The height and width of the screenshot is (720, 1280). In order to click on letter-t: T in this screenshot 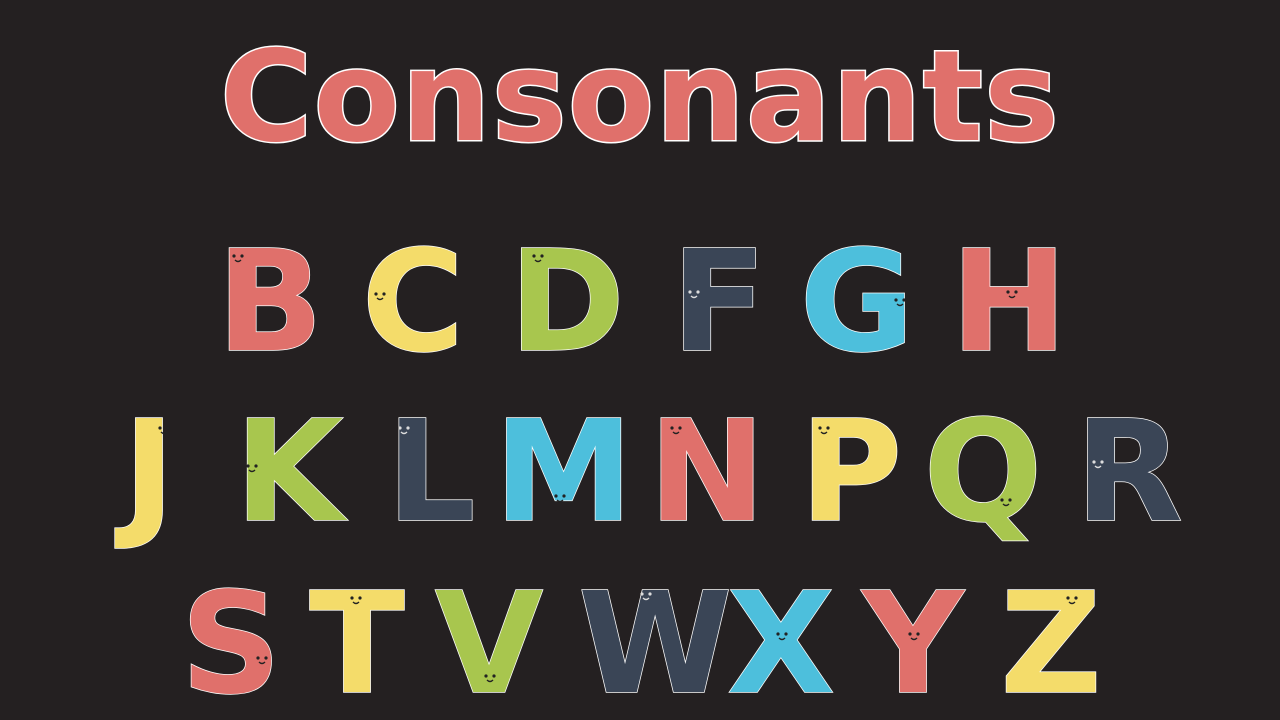, I will do `click(357, 641)`.